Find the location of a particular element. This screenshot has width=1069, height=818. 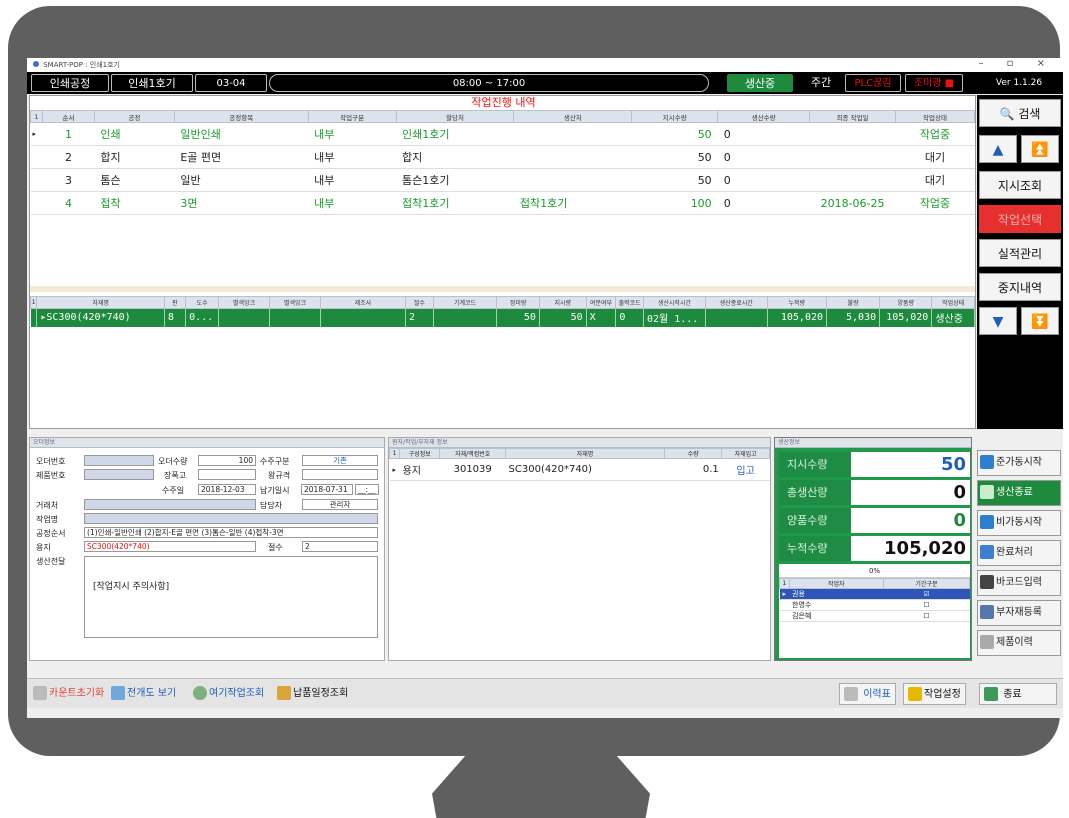

history-button: 이력표 is located at coordinates (867, 694).